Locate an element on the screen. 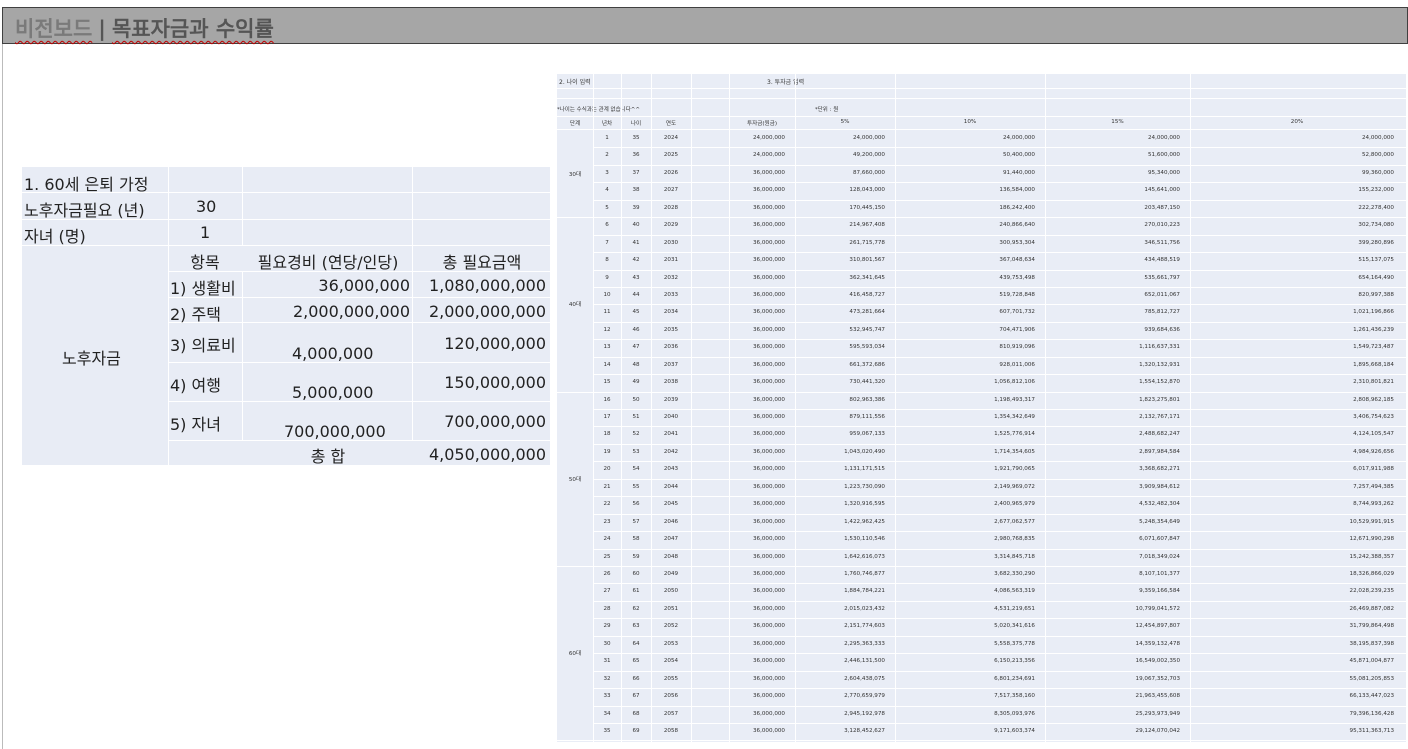  table-cell: 2,295,363,333 is located at coordinates (864, 643).